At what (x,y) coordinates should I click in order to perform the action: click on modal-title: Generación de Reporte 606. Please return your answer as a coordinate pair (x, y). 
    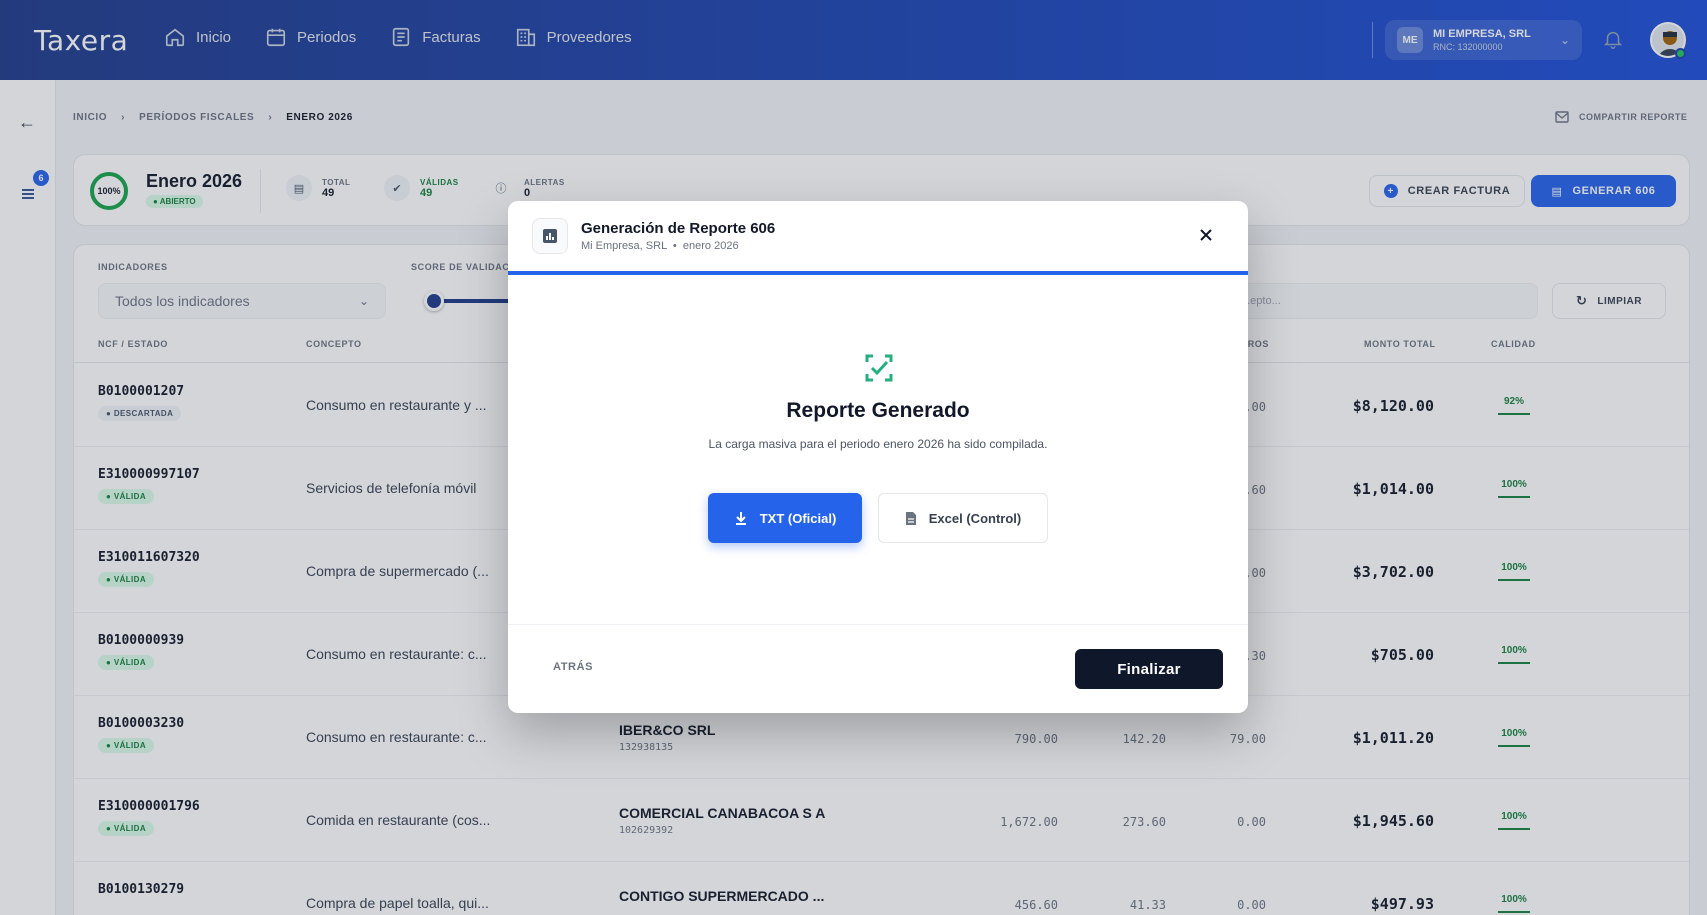
    Looking at the image, I should click on (678, 228).